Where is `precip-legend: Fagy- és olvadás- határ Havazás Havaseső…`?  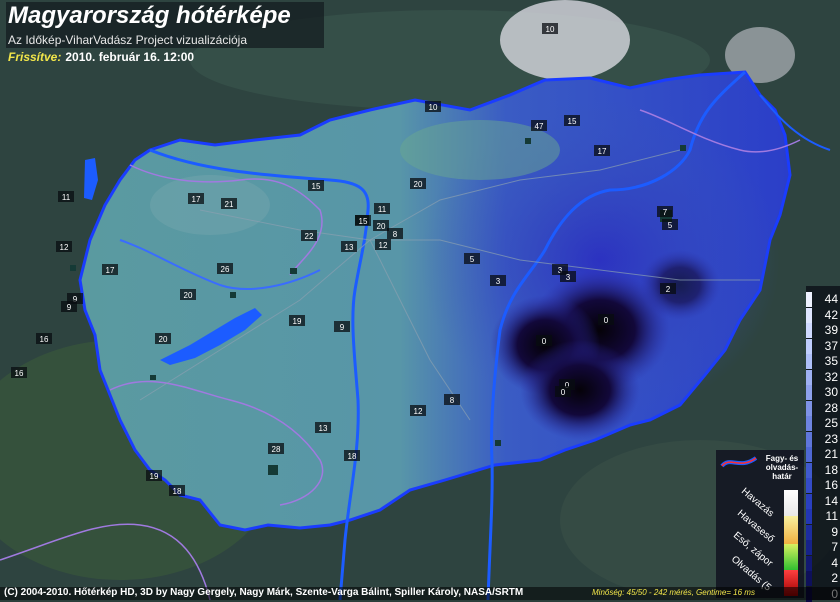
precip-legend: Fagy- és olvadás- határ Havazás Havaseső… is located at coordinates (760, 524).